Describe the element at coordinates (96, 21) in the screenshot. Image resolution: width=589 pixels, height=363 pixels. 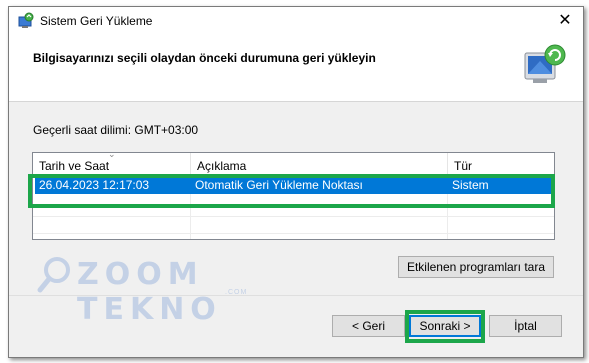
I see `window-title: Sistem Geri Yükleme` at that location.